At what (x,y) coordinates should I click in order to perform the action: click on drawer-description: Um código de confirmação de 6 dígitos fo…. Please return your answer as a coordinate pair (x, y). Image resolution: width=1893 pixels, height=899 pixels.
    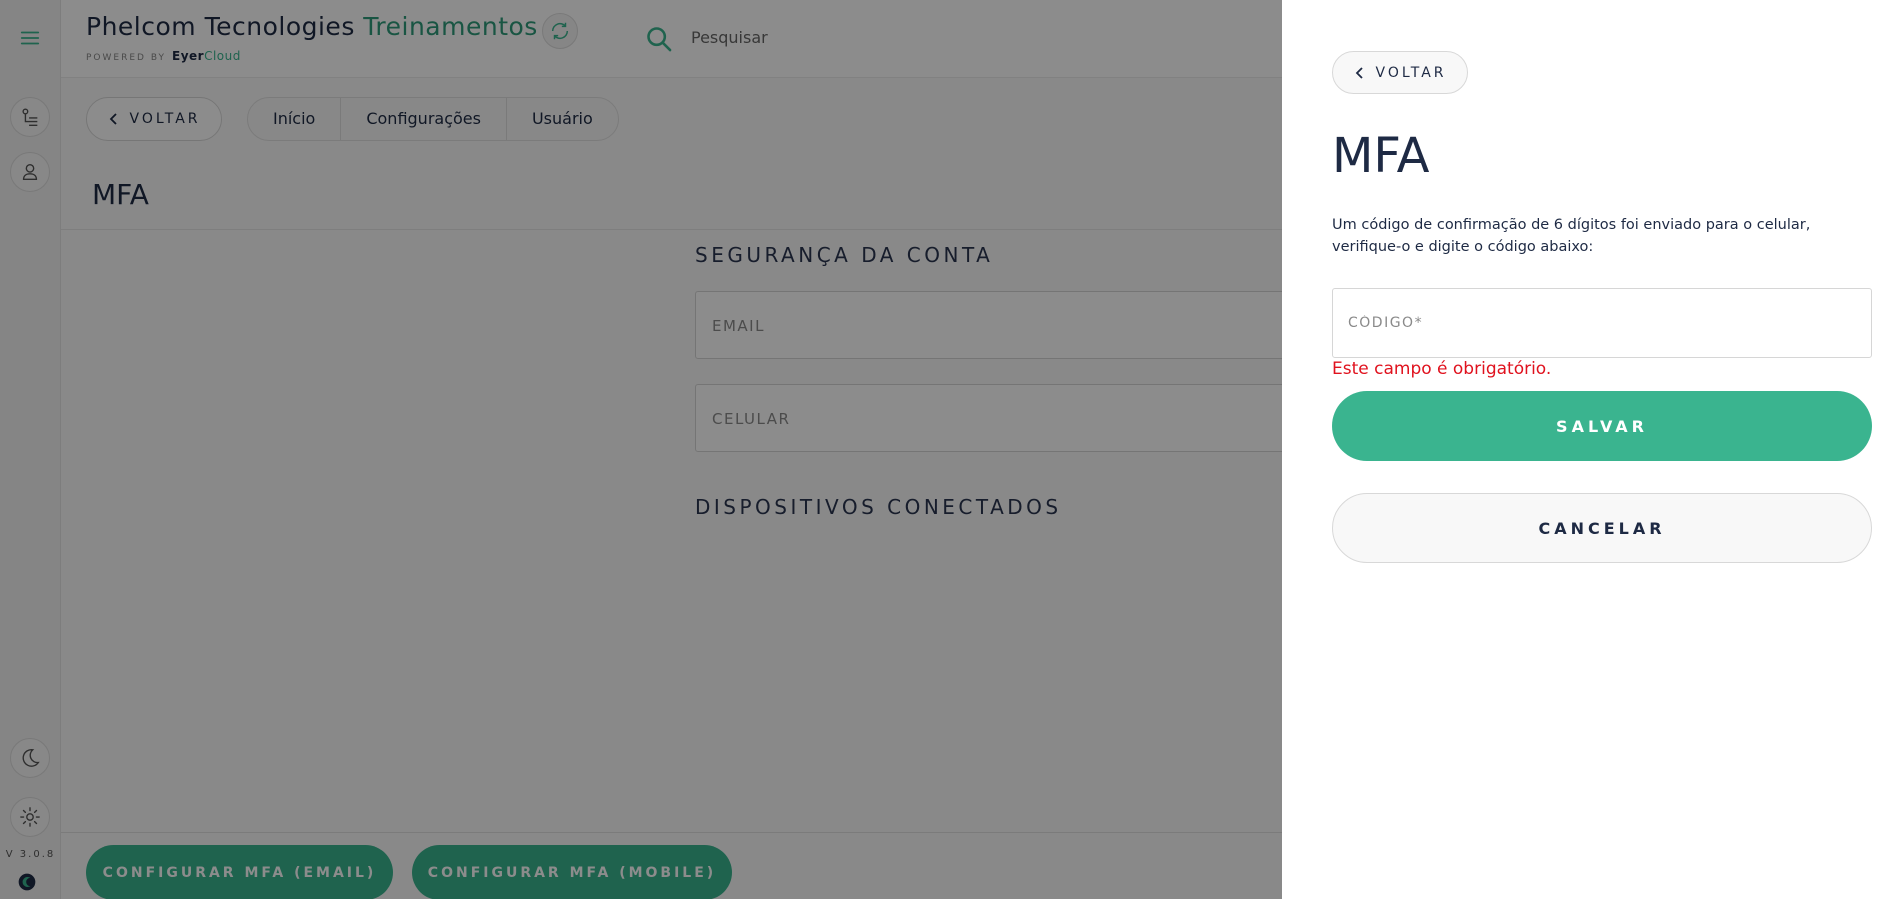
    Looking at the image, I should click on (1571, 236).